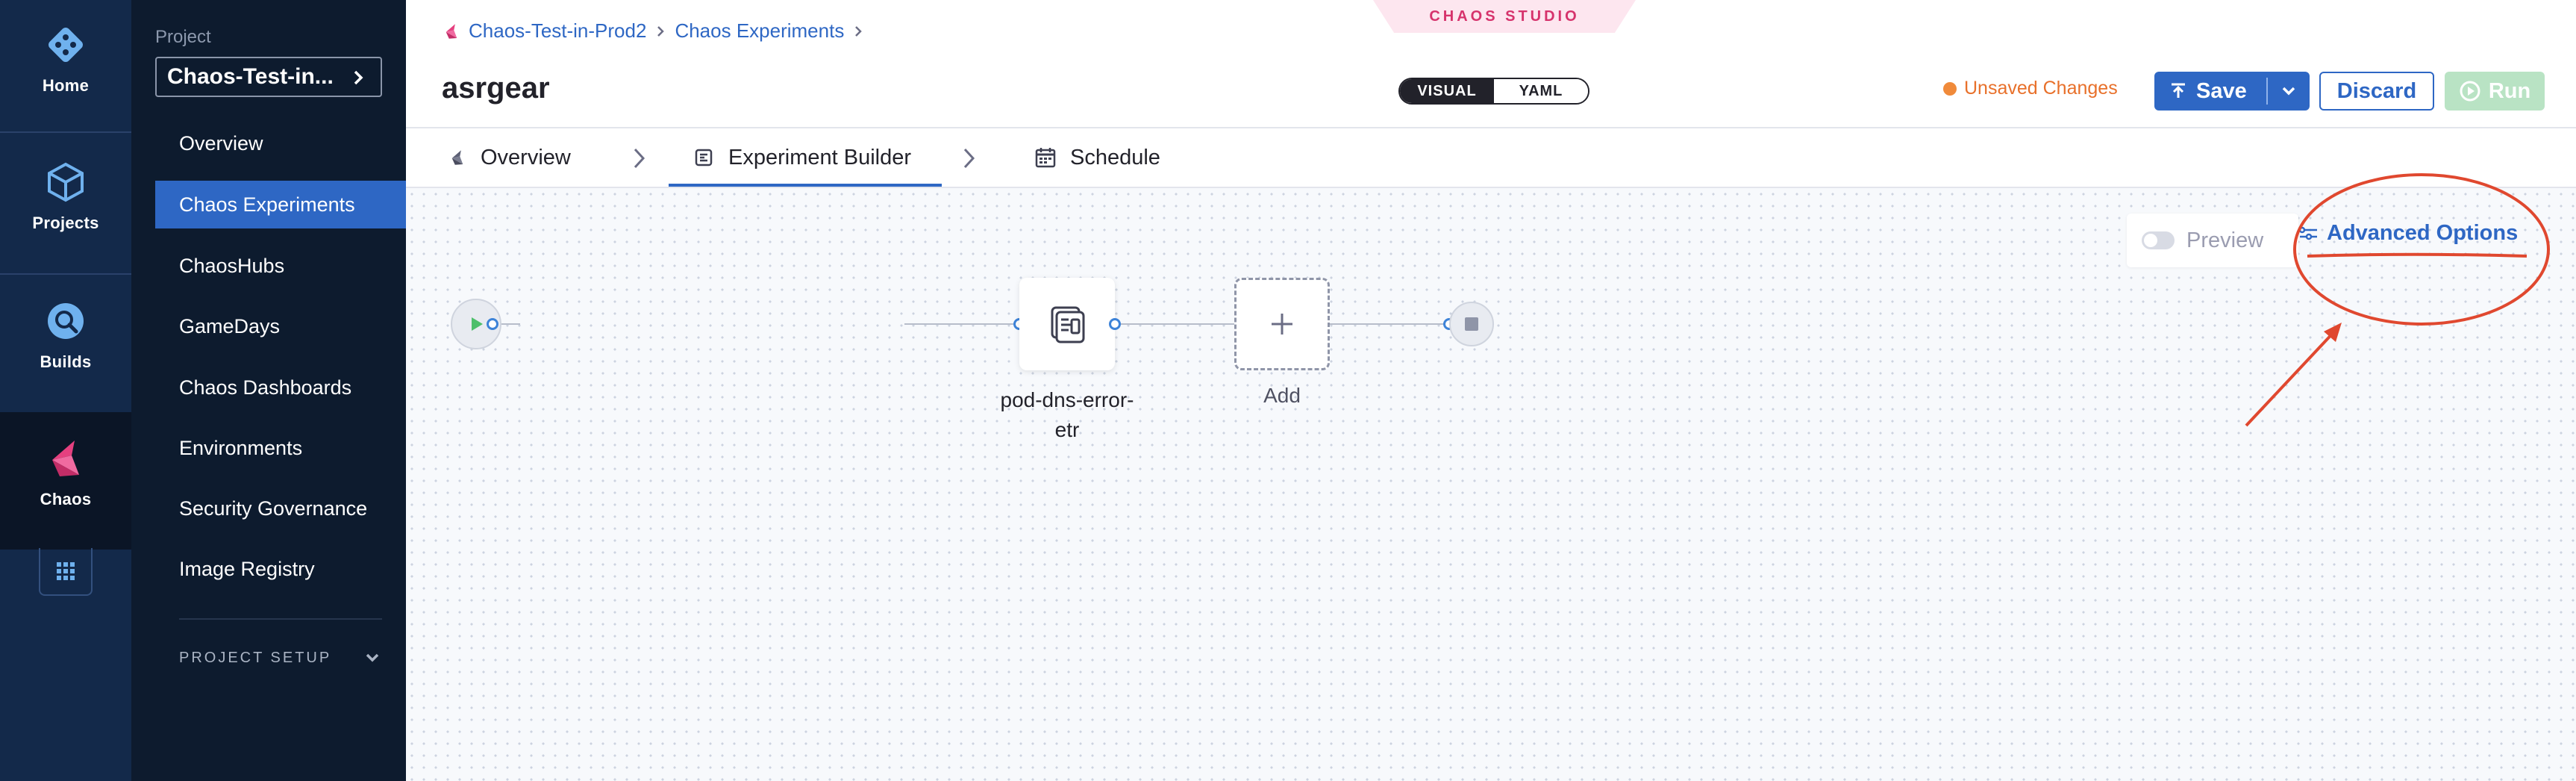 The image size is (2576, 781). Describe the element at coordinates (273, 508) in the screenshot. I see `sidebar-item-label: Security Governance` at that location.